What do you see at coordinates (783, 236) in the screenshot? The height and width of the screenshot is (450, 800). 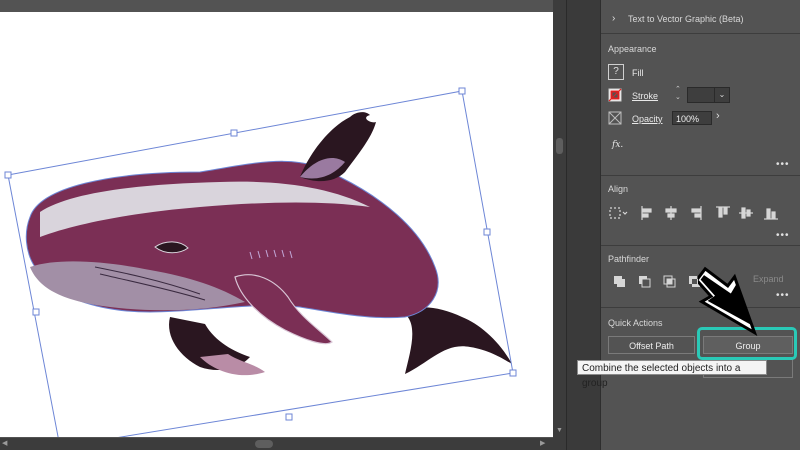 I see `align-more-icon: •••` at bounding box center [783, 236].